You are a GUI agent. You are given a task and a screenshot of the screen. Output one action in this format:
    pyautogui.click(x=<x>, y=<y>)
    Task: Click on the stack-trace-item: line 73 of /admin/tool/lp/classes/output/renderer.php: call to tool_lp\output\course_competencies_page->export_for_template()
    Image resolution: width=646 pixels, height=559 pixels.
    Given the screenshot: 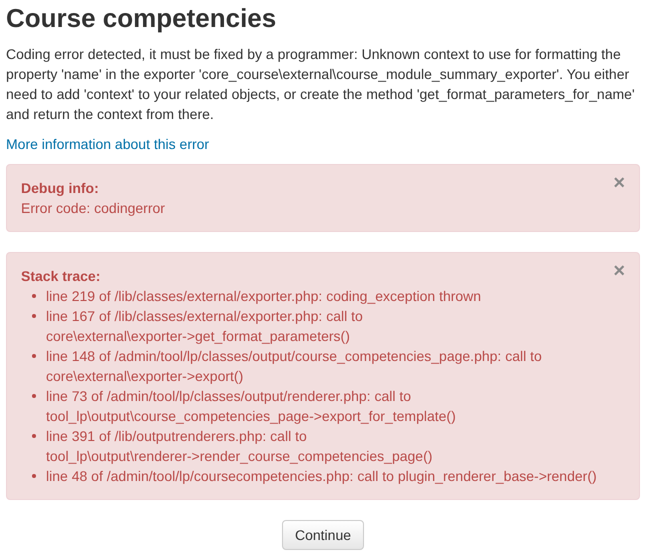 What is the action you would take?
    pyautogui.click(x=251, y=406)
    